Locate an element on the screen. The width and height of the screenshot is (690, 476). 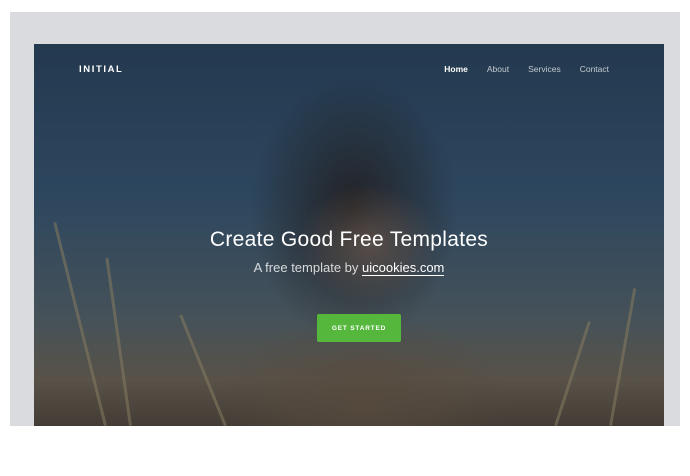
hero-subtitle: A free template by uicookies.com is located at coordinates (349, 268).